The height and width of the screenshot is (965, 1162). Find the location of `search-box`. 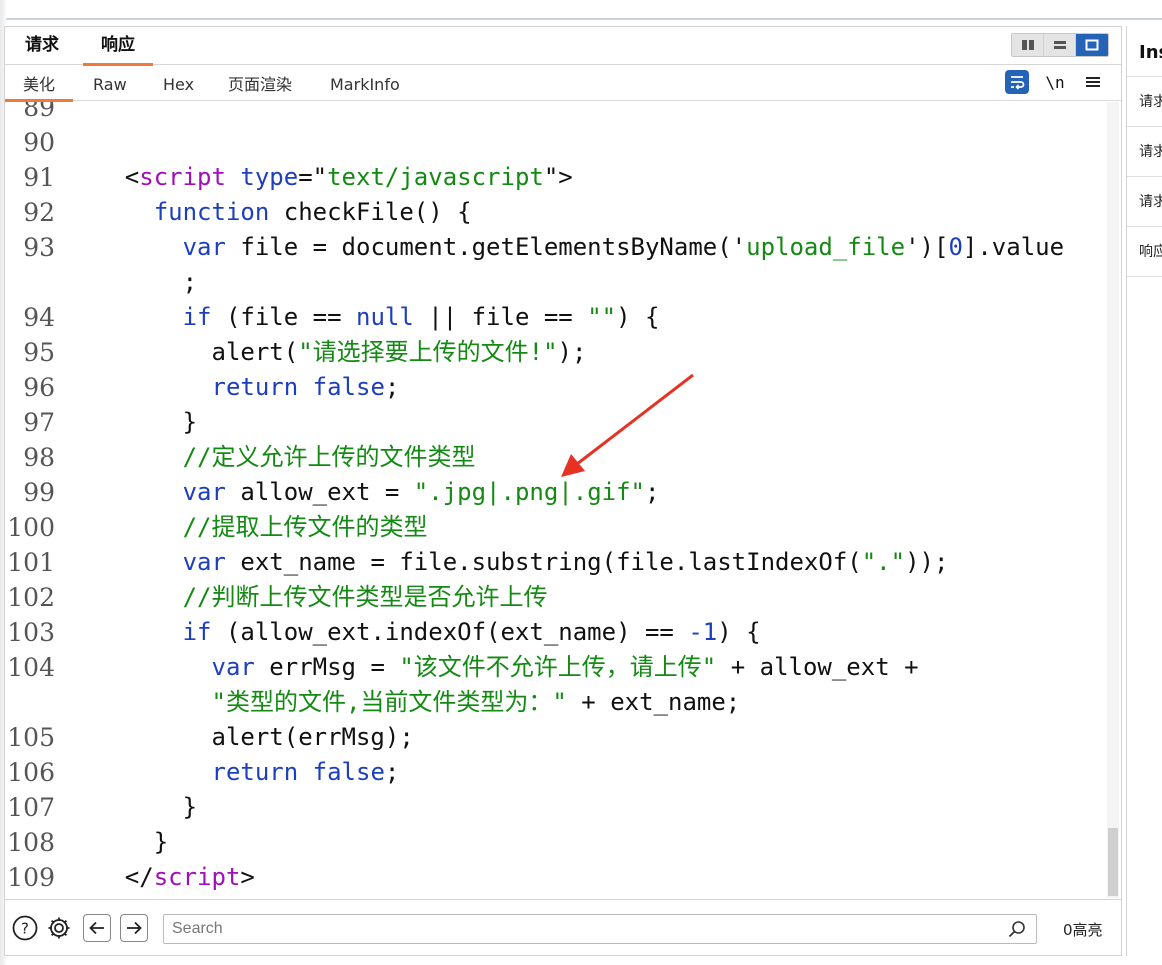

search-box is located at coordinates (600, 929).